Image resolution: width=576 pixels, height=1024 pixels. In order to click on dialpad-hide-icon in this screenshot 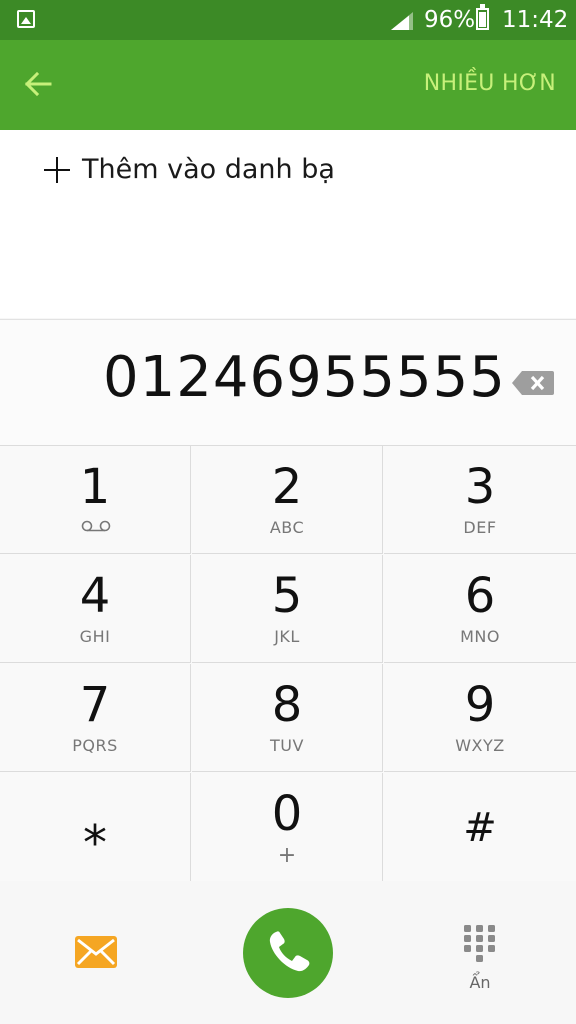, I will do `click(480, 943)`.